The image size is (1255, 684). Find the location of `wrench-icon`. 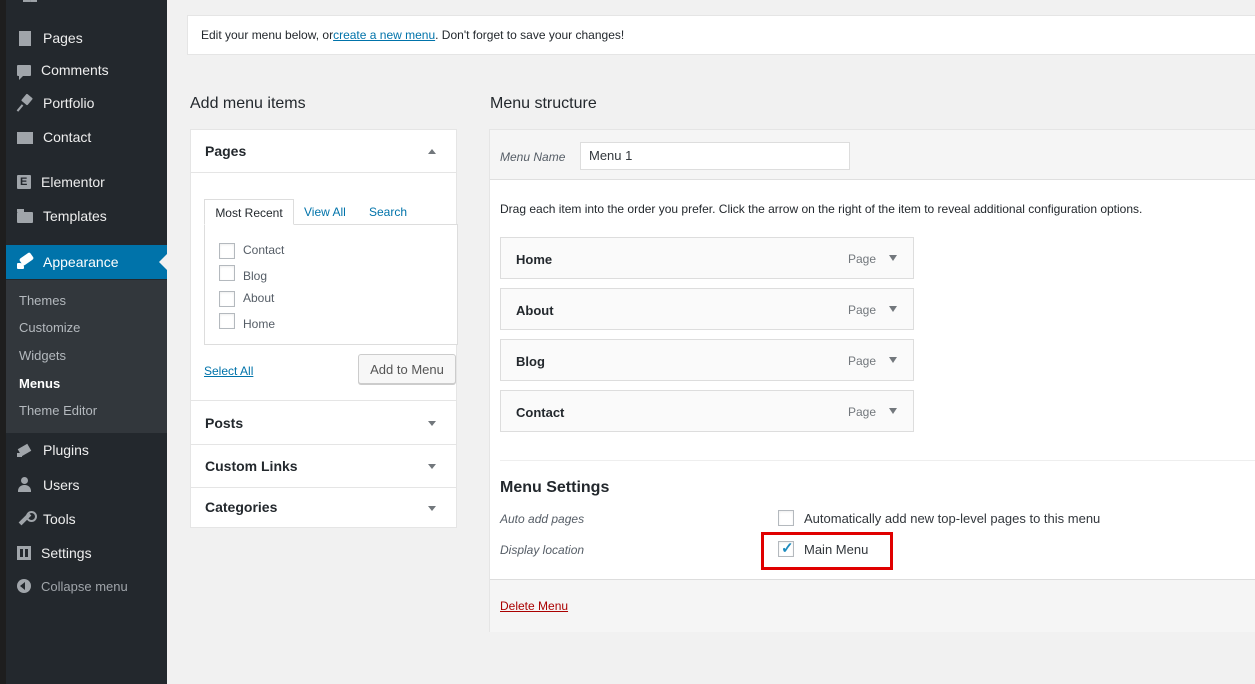

wrench-icon is located at coordinates (27, 519).